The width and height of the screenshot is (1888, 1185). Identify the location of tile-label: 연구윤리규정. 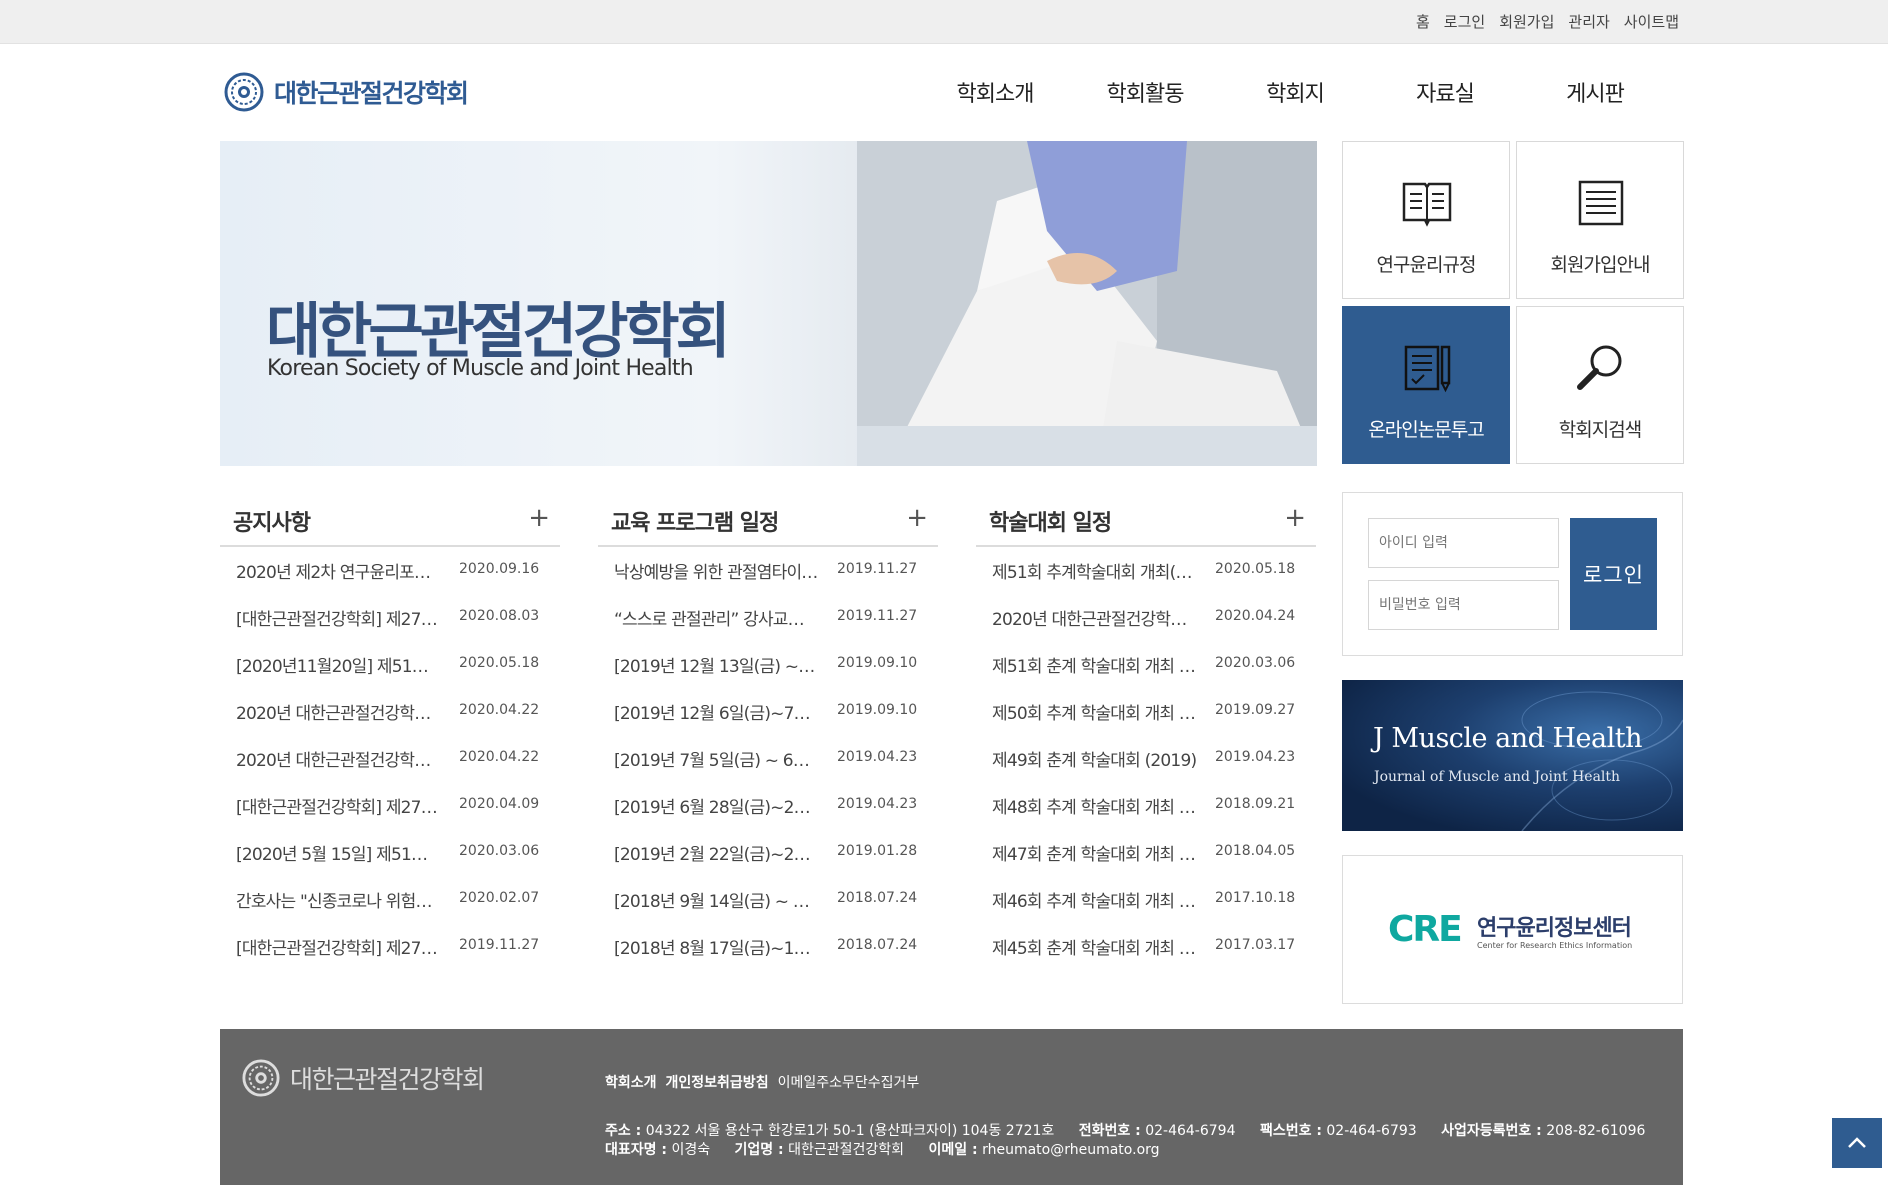
(1426, 265).